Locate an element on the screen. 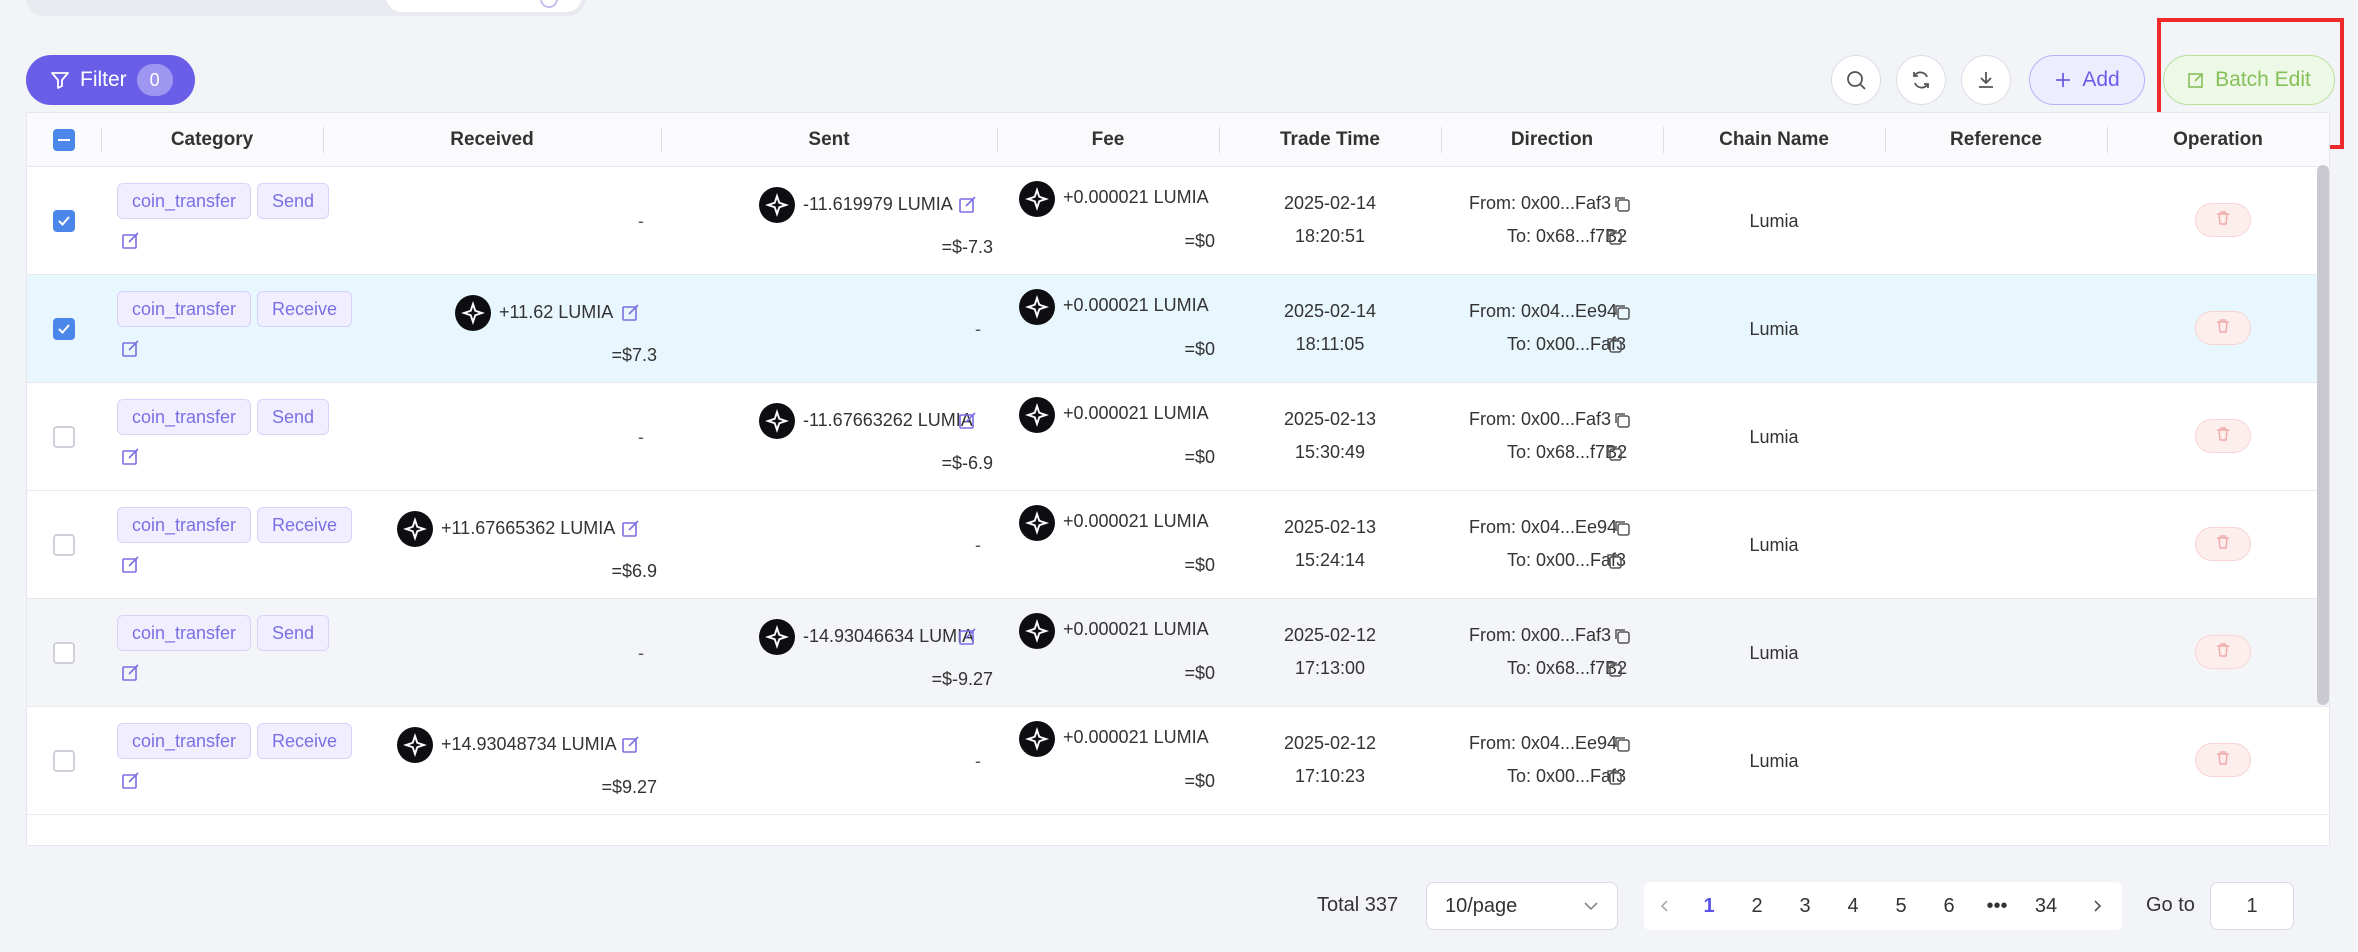  column-header-trade-time: Trade Time is located at coordinates (1330, 140).